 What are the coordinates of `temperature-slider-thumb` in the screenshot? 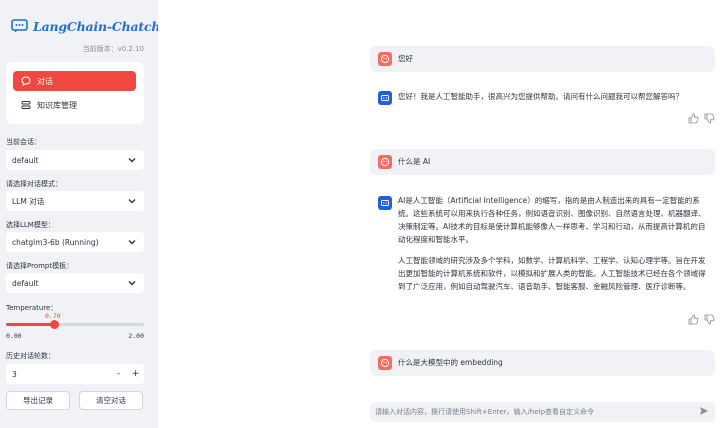 It's located at (55, 324).